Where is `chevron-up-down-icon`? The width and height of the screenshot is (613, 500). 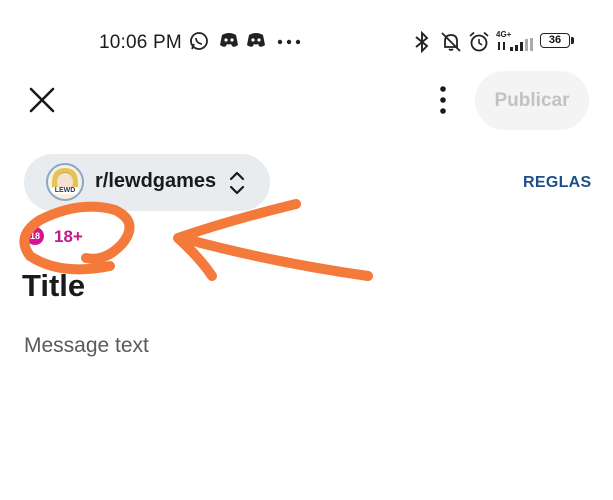 chevron-up-down-icon is located at coordinates (237, 183).